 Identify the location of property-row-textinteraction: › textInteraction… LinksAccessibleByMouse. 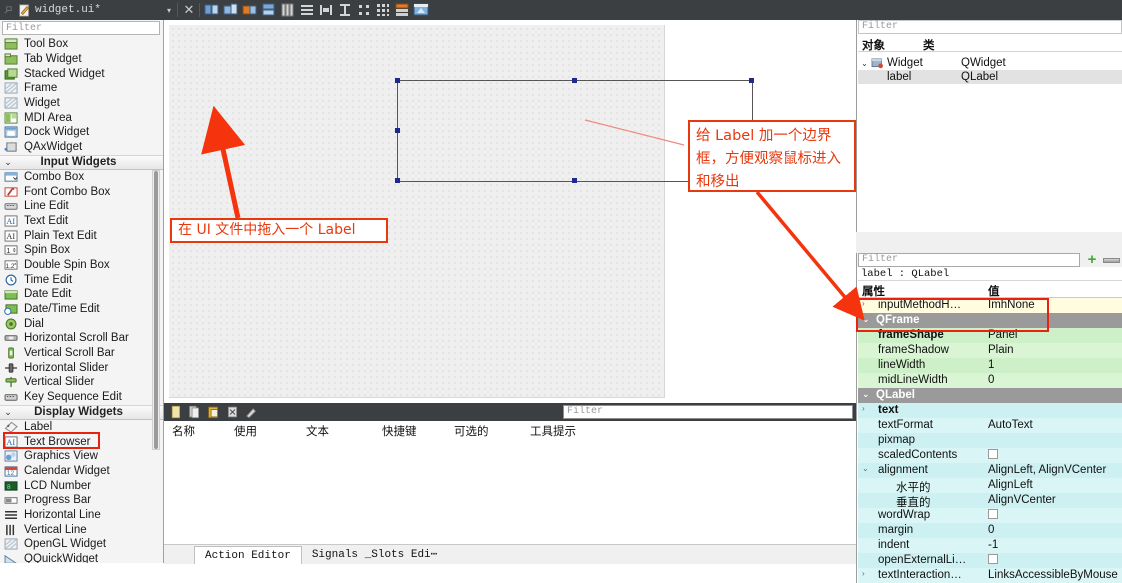
(990, 575).